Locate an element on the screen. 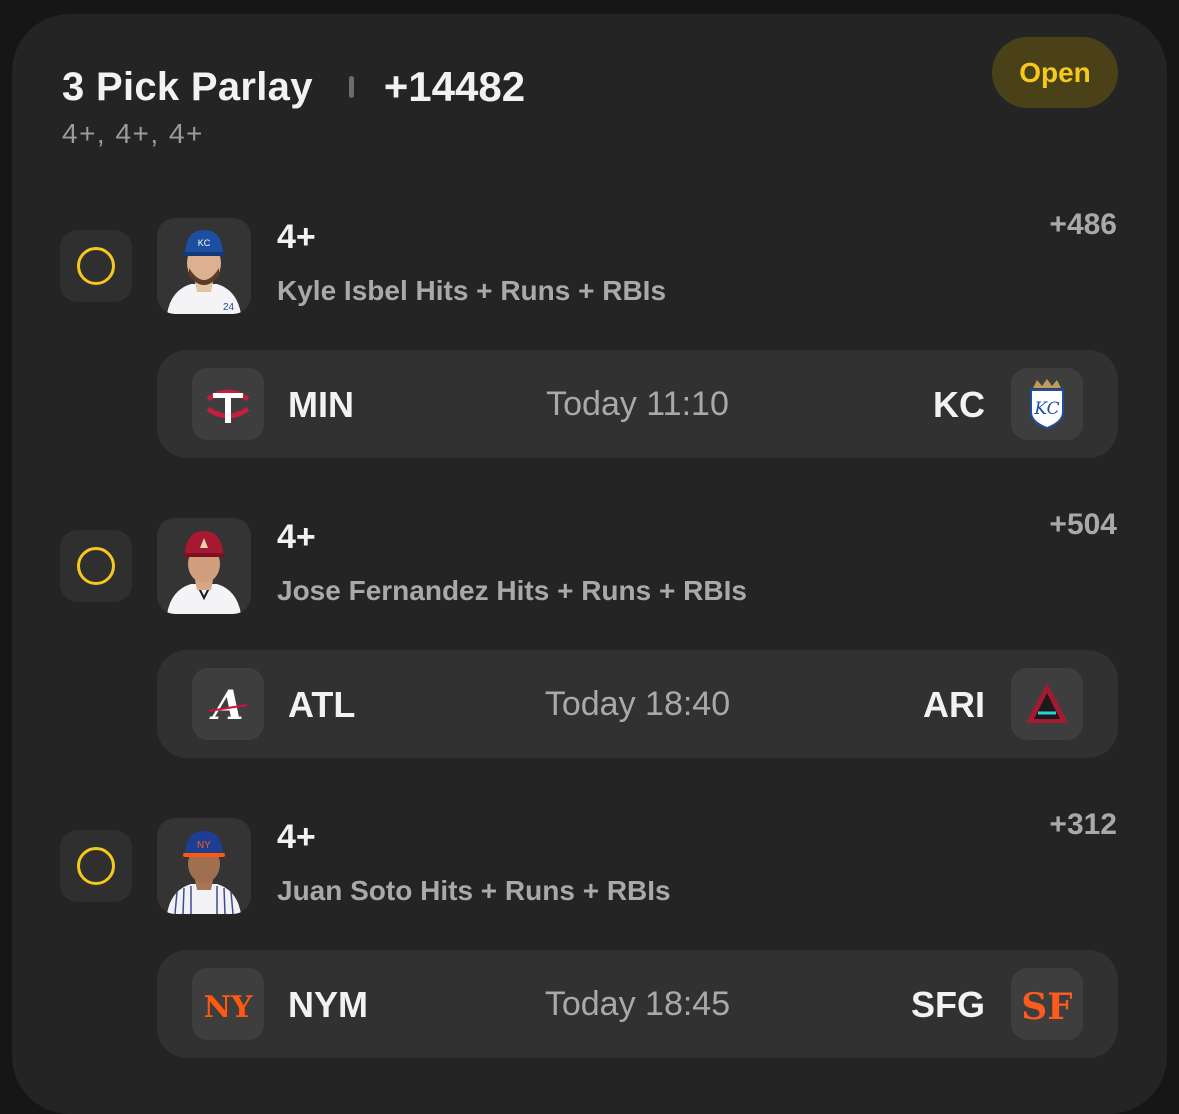 The height and width of the screenshot is (1114, 1179). home-team: SFG is located at coordinates (947, 1004).